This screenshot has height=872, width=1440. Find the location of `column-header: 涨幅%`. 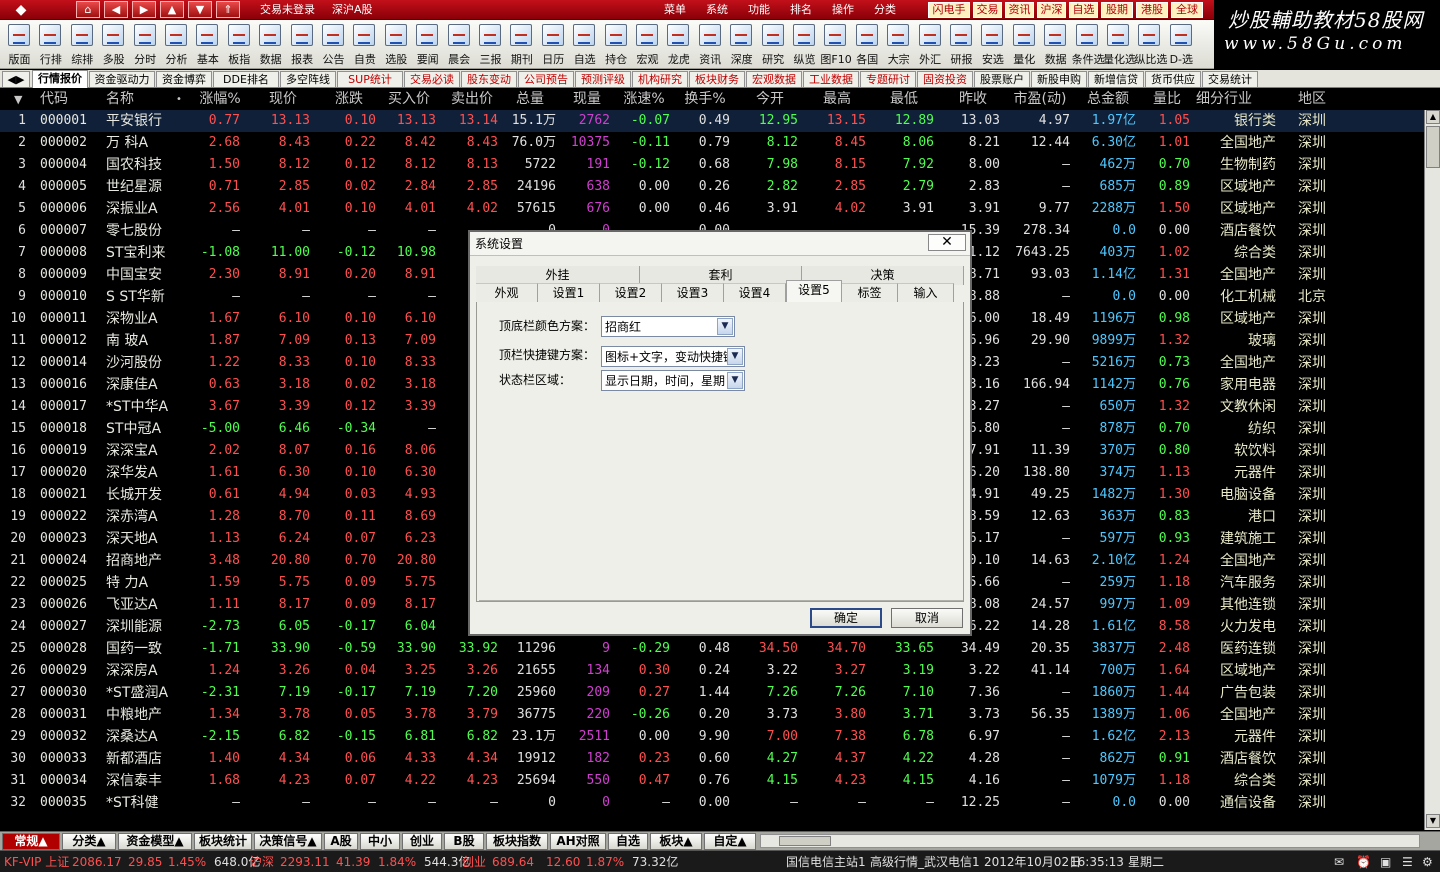

column-header: 涨幅% is located at coordinates (220, 99).